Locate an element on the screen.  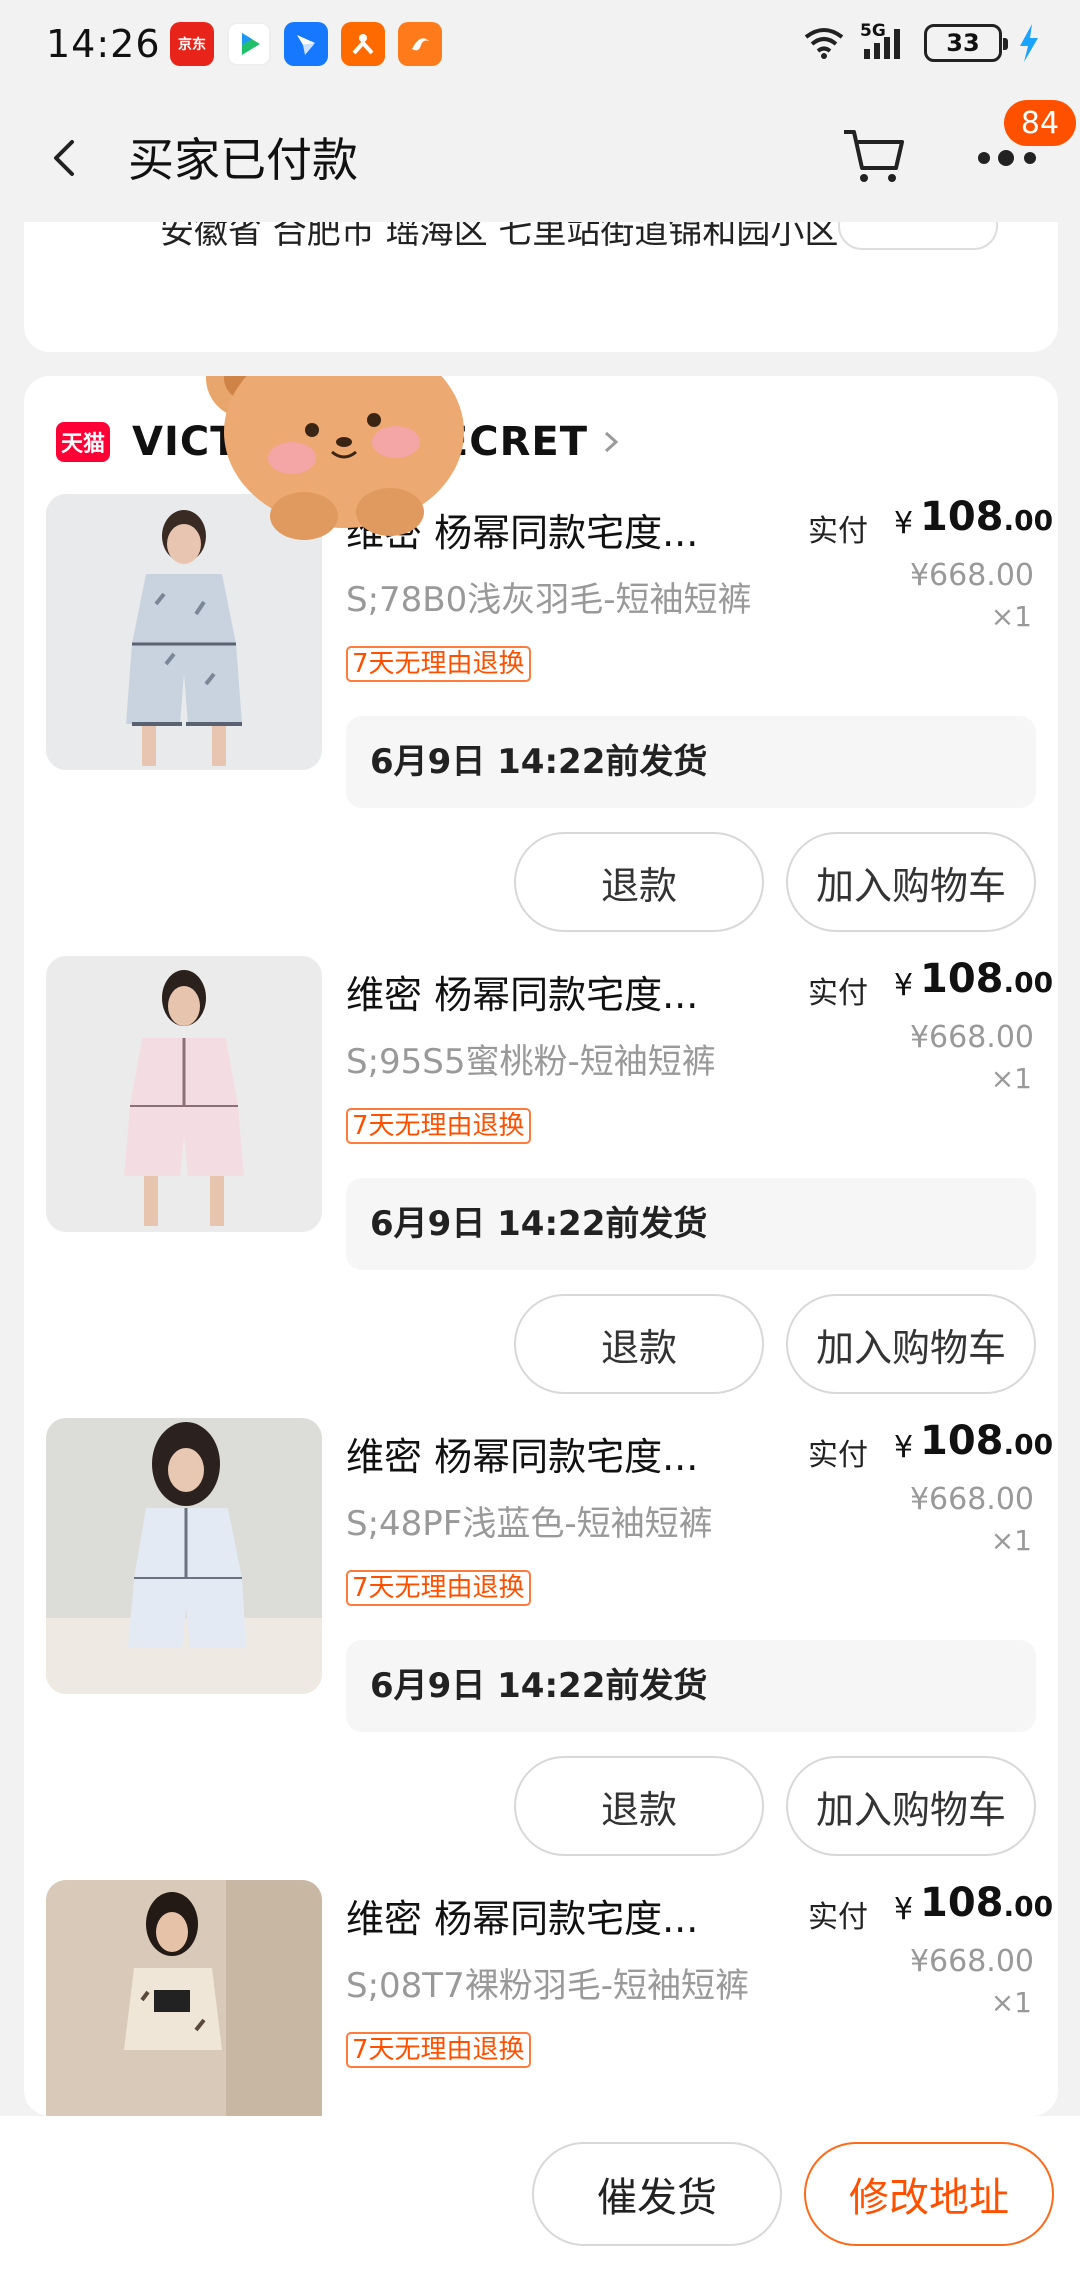
status-time: 14:26 is located at coordinates (103, 44).